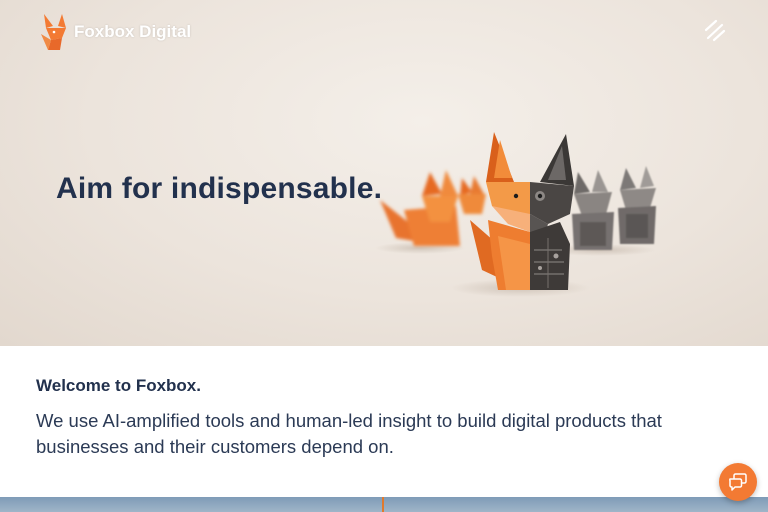 The width and height of the screenshot is (768, 512). Describe the element at coordinates (384, 32) in the screenshot. I see `site-header: Foxbox Digital` at that location.